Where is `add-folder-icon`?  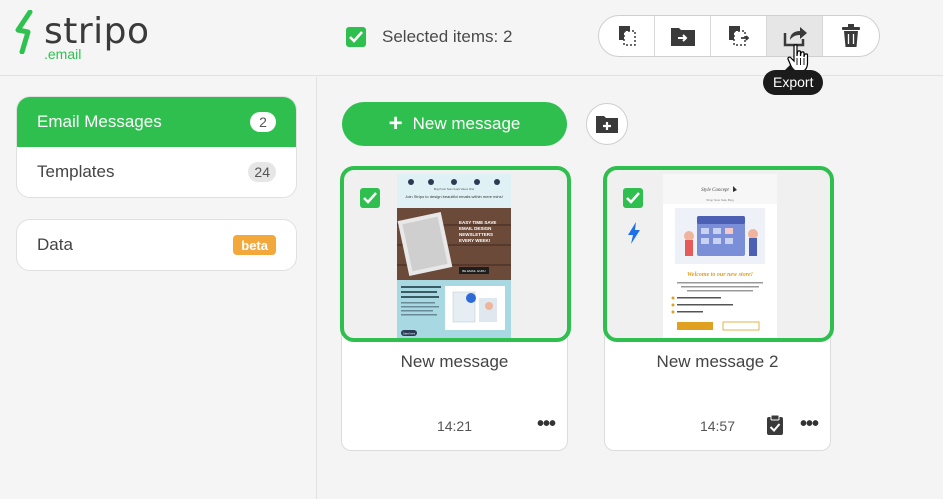
add-folder-icon is located at coordinates (607, 124).